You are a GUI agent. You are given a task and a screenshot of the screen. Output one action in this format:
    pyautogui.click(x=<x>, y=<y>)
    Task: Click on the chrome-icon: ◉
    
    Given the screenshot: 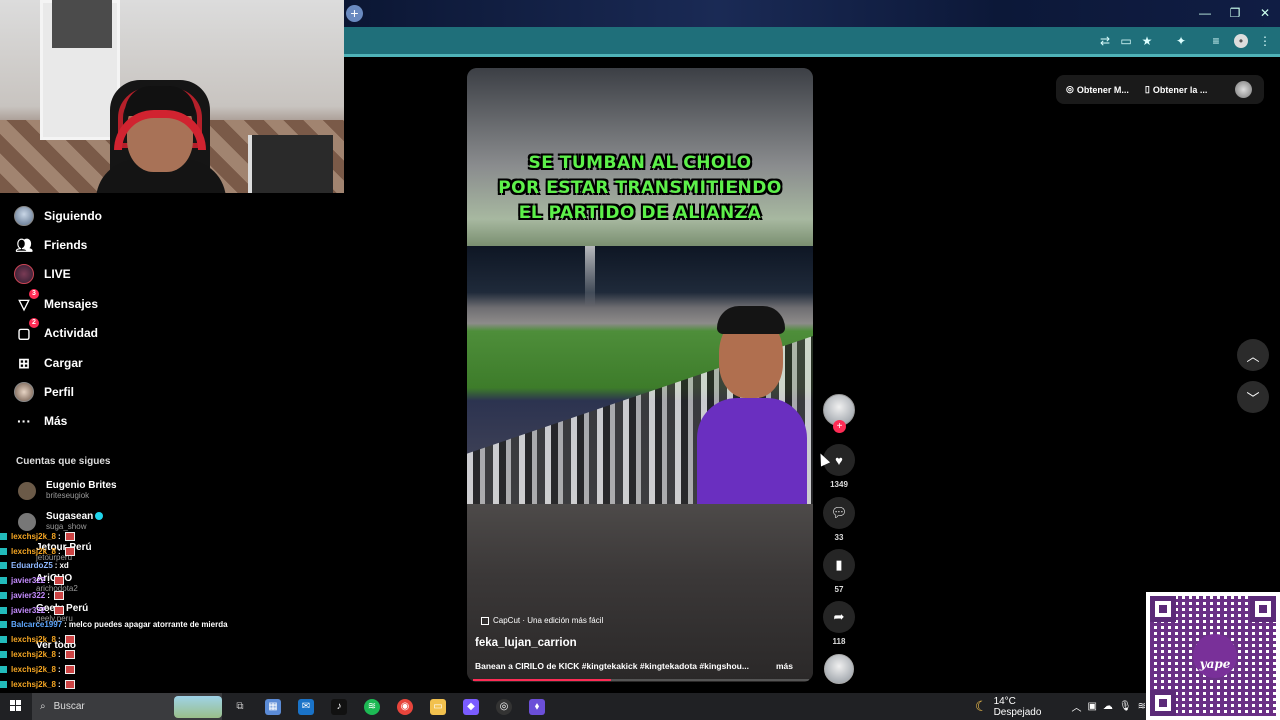 What is the action you would take?
    pyautogui.click(x=405, y=707)
    